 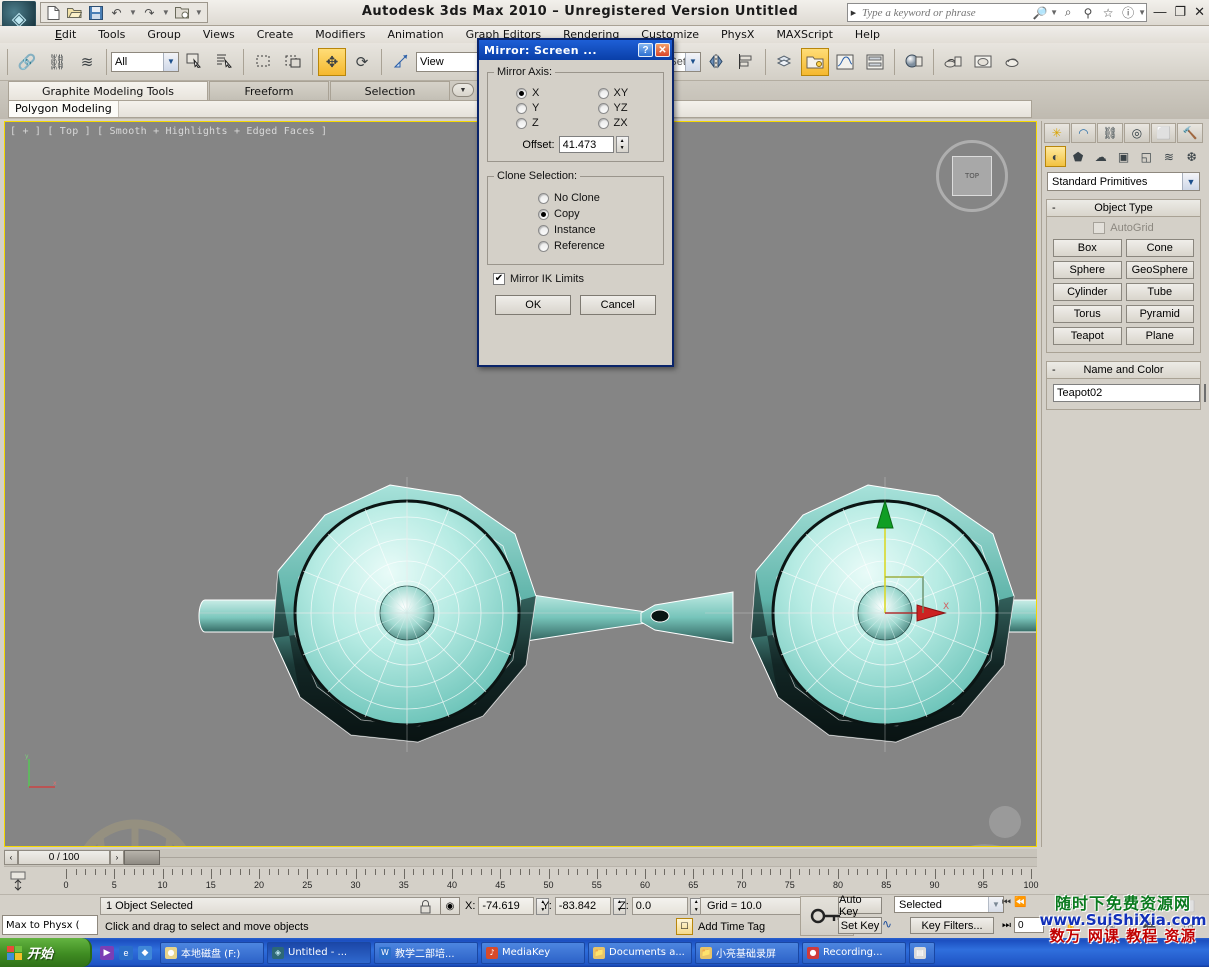 I want to click on material-editor-icon, so click(x=914, y=62).